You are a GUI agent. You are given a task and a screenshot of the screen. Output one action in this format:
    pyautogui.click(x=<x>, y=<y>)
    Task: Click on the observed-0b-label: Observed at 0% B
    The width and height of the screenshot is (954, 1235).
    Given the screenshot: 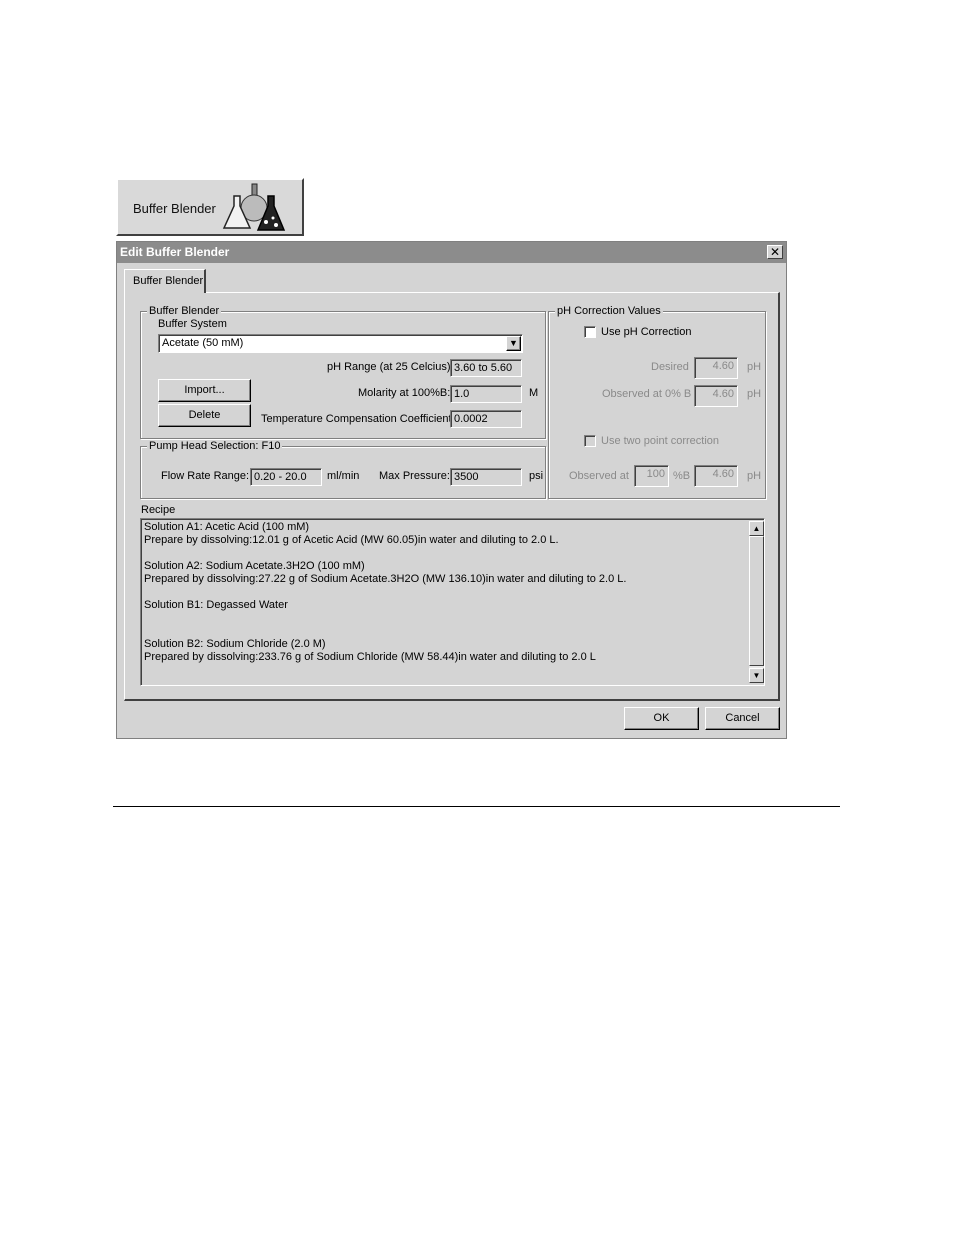 What is the action you would take?
    pyautogui.click(x=647, y=394)
    